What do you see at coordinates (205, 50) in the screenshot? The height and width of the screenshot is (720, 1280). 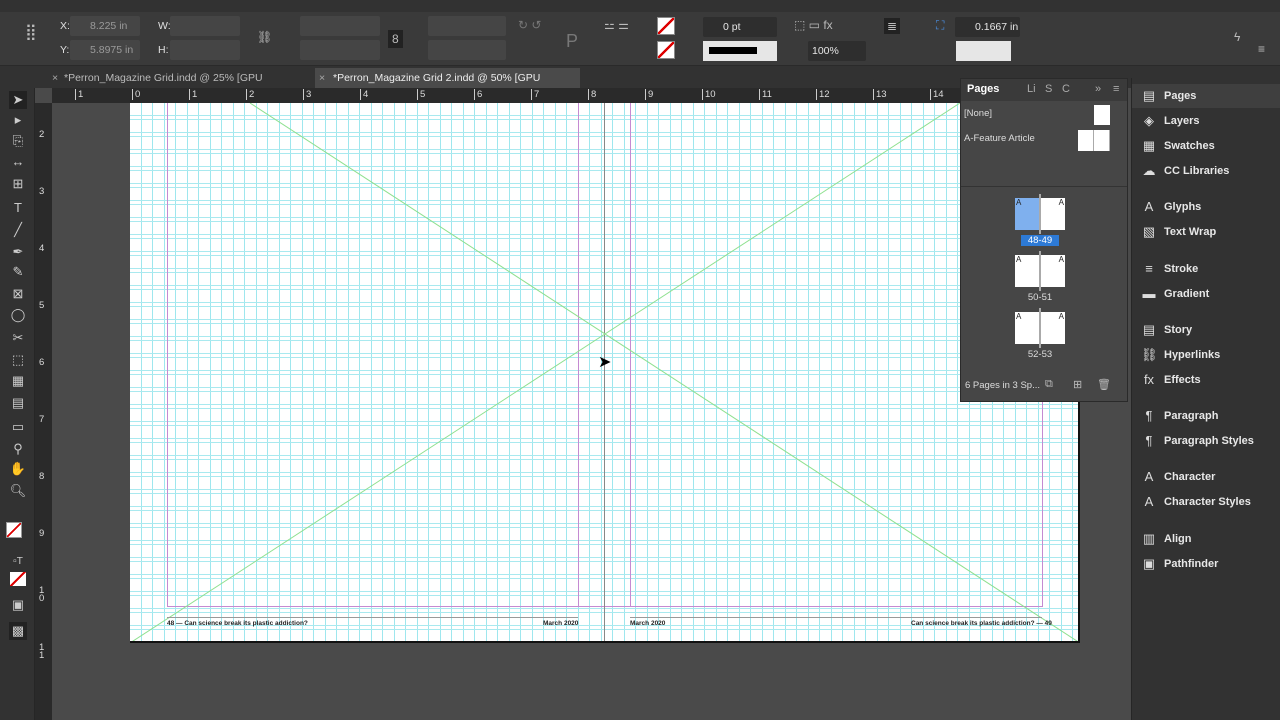 I see `h-field` at bounding box center [205, 50].